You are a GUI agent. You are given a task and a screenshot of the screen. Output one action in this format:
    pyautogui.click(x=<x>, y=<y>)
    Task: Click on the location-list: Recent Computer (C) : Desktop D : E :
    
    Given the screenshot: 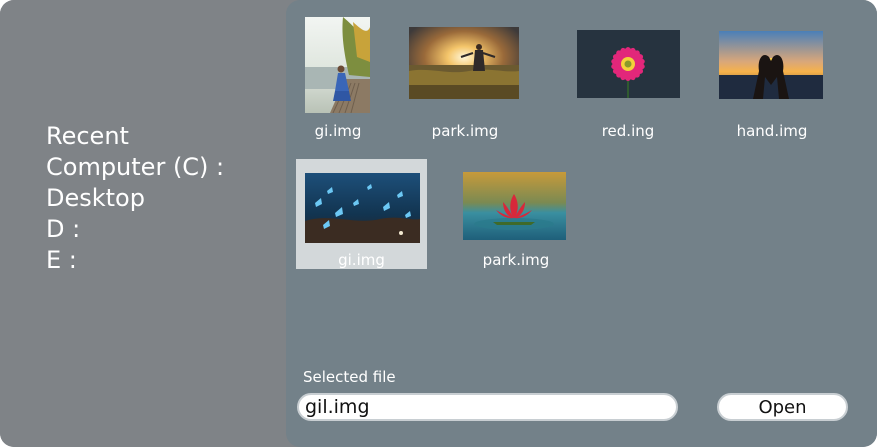 What is the action you would take?
    pyautogui.click(x=135, y=198)
    